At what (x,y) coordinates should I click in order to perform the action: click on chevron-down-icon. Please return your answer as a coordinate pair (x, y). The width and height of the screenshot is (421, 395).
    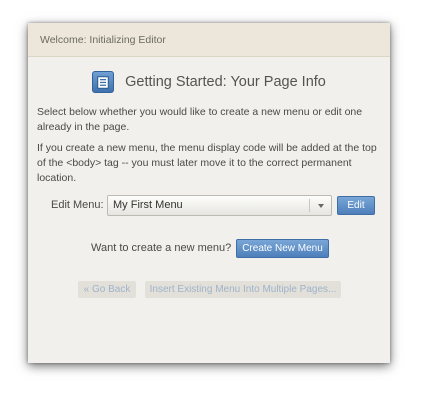
    Looking at the image, I should click on (321, 206).